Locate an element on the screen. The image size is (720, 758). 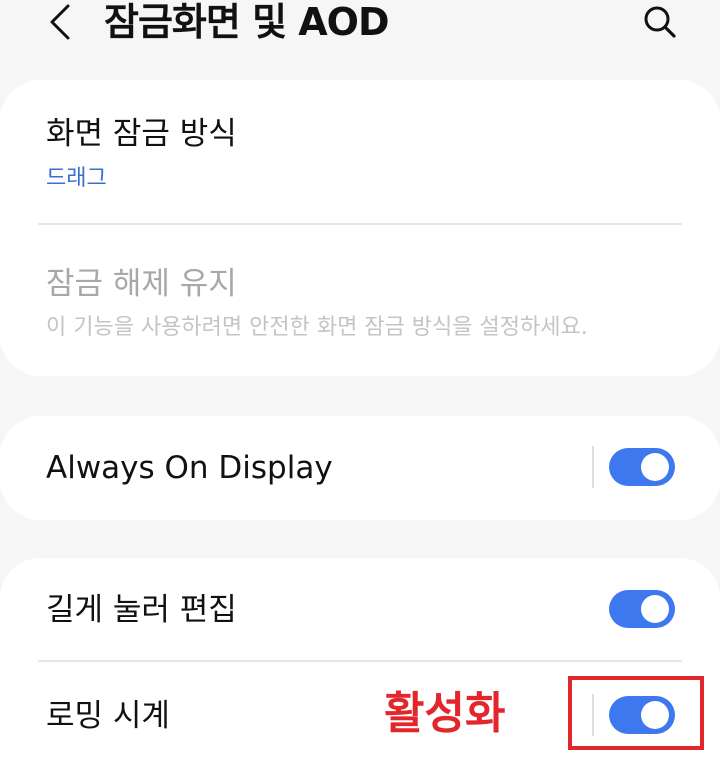
back-button is located at coordinates (60, 22).